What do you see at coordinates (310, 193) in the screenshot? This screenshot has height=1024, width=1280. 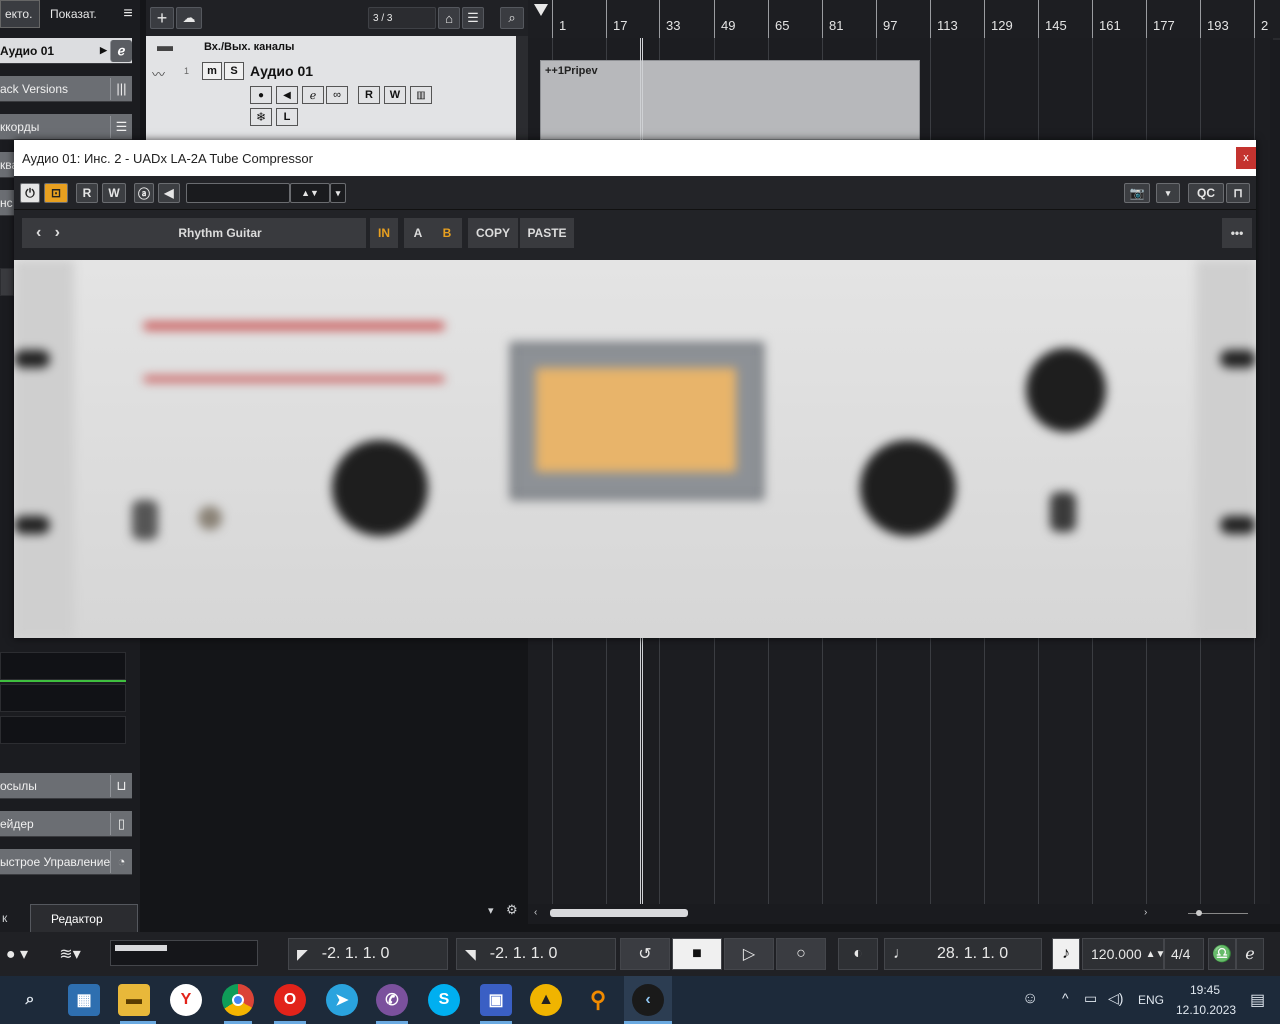 I see `preset-arrows-icon: ▲▼` at bounding box center [310, 193].